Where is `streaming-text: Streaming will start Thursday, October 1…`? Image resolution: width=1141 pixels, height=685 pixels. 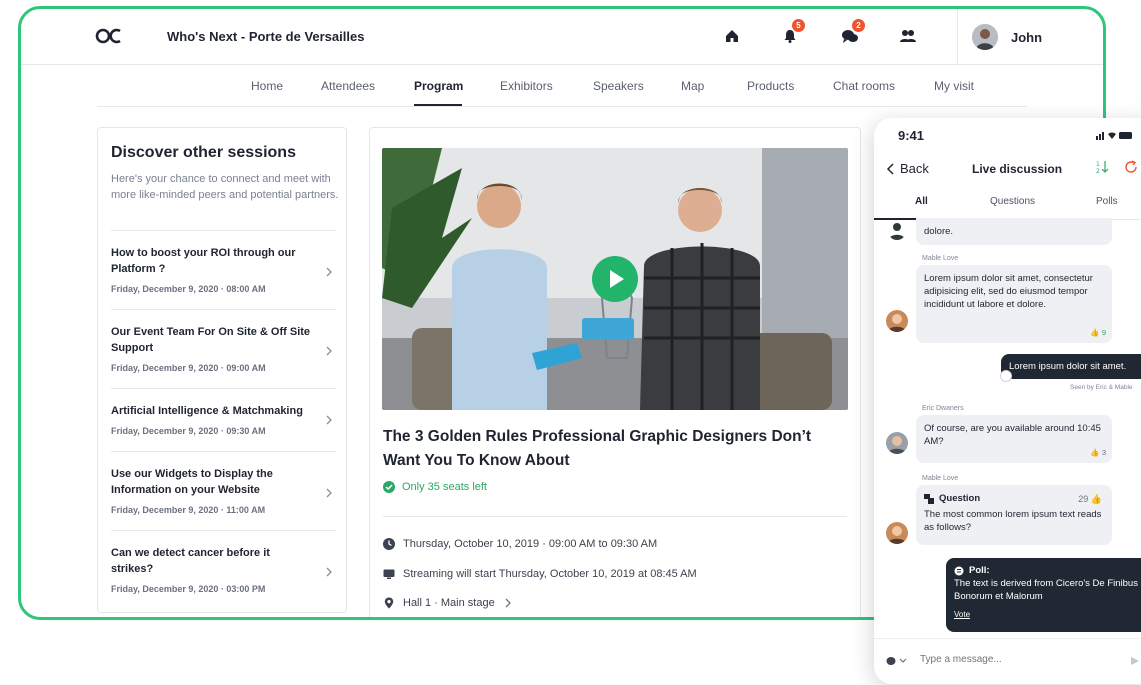 streaming-text: Streaming will start Thursday, October 1… is located at coordinates (550, 574).